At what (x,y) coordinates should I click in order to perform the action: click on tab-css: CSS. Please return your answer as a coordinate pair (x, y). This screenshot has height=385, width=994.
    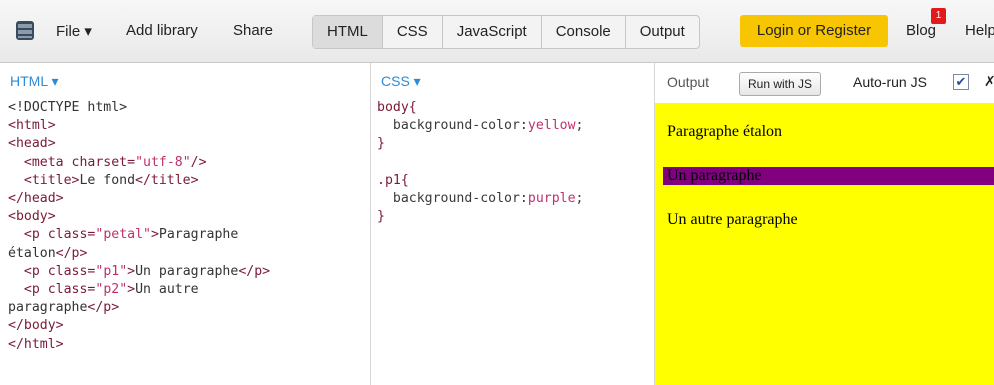
    Looking at the image, I should click on (413, 32).